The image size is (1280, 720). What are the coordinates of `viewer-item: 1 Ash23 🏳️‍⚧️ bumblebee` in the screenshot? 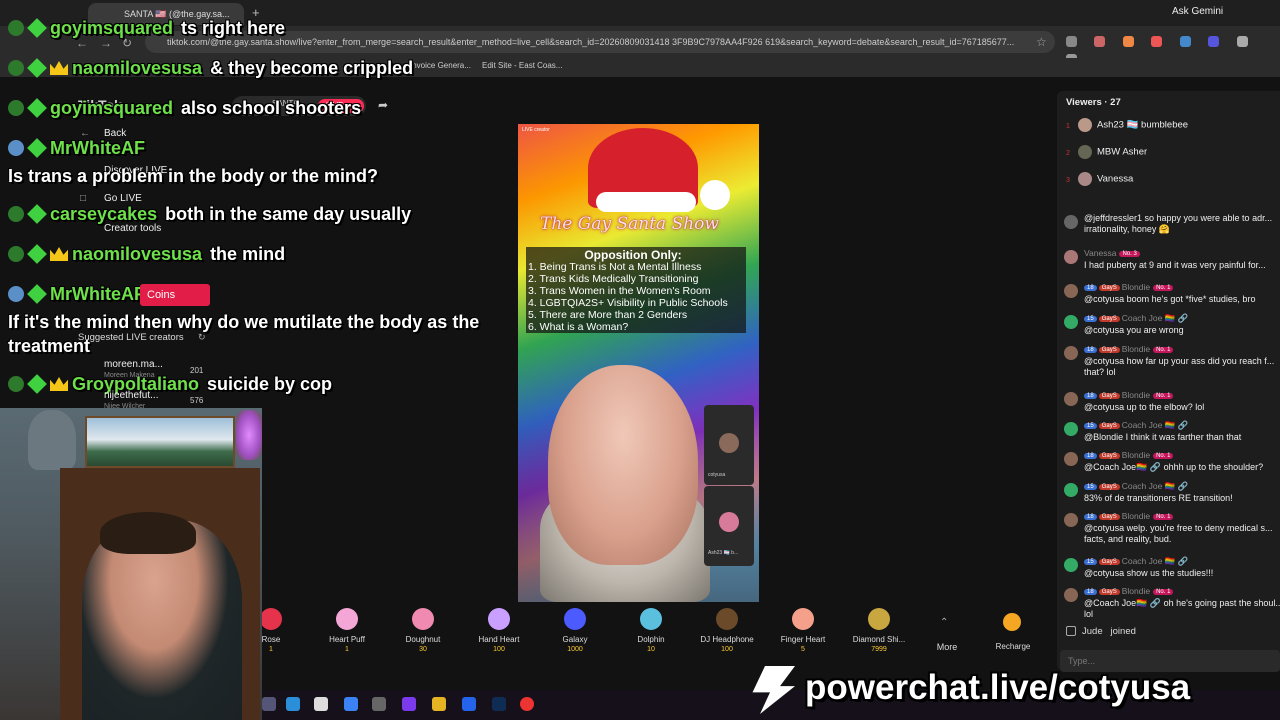 It's located at (1127, 125).